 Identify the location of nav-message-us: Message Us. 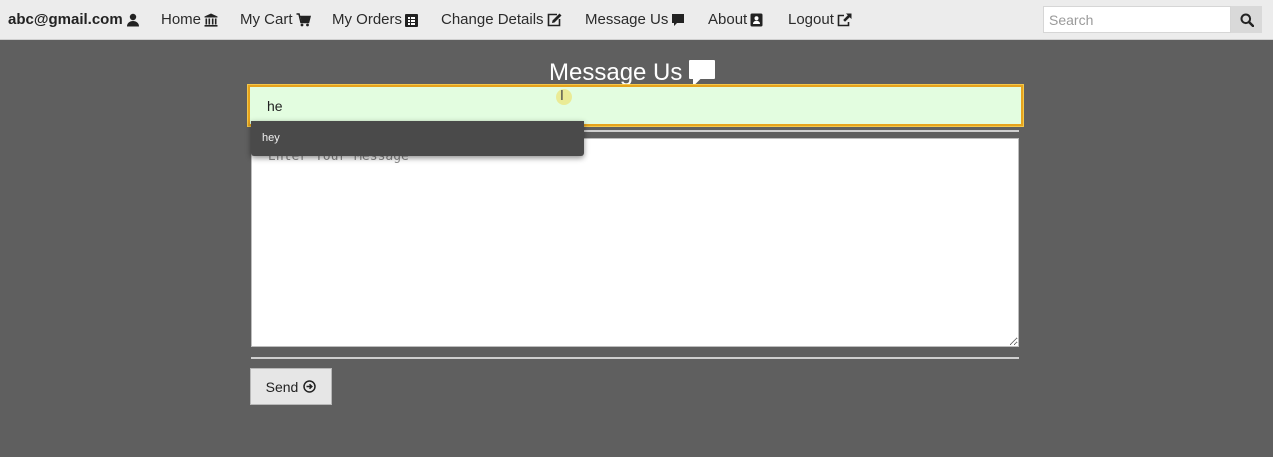
(635, 20).